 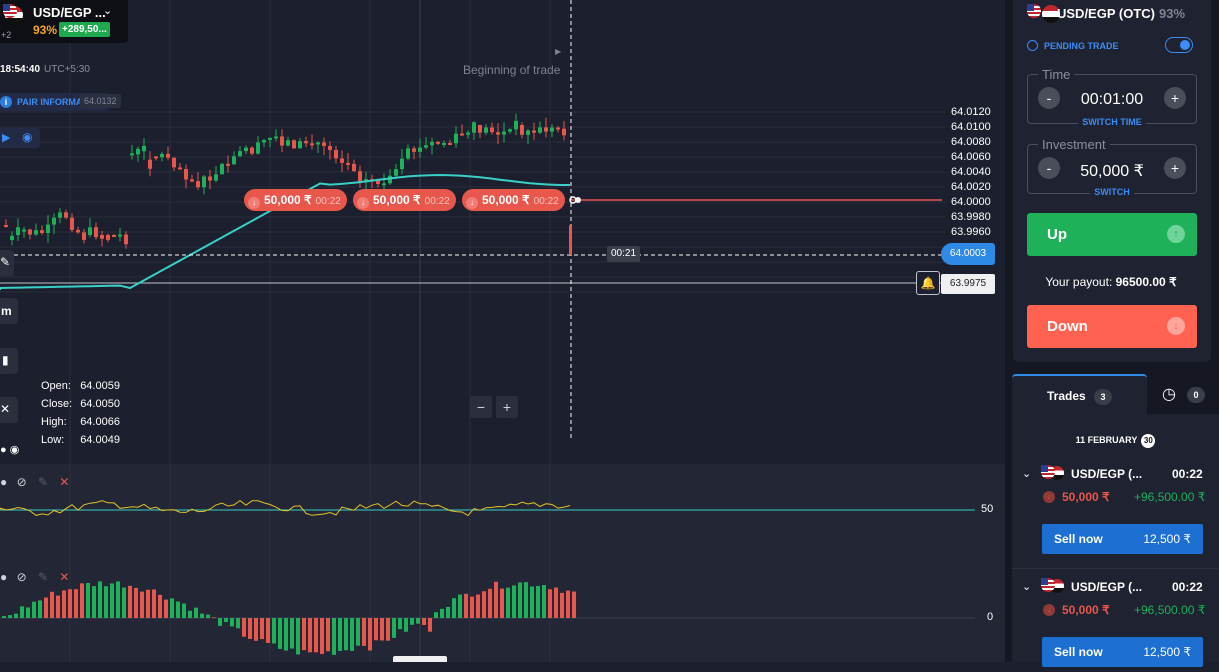 I want to click on tab-history: ◷ 0, so click(x=1185, y=394).